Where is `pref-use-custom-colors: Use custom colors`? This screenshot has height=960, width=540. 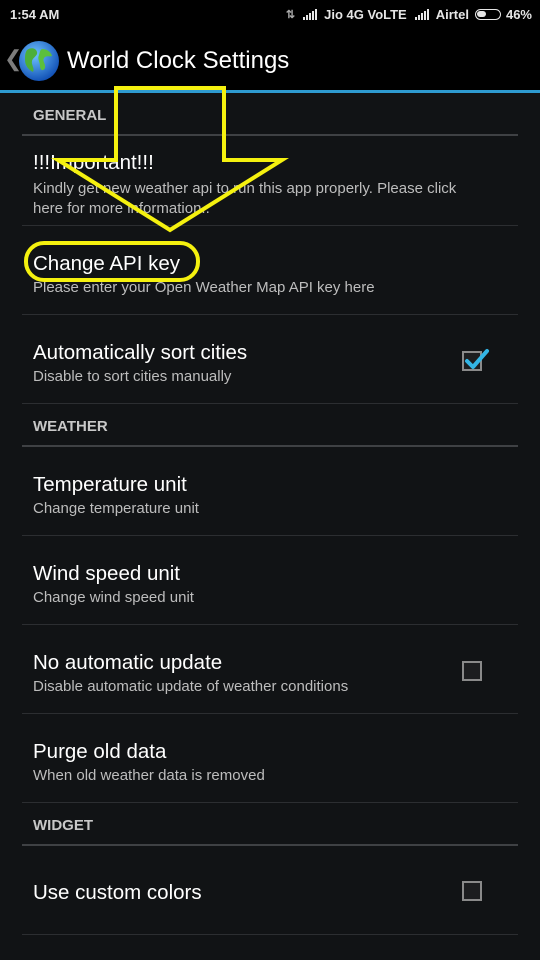 pref-use-custom-colors: Use custom colors is located at coordinates (270, 890).